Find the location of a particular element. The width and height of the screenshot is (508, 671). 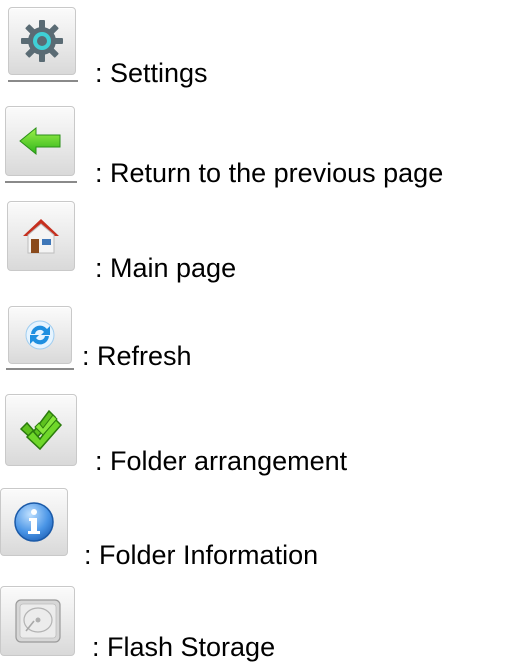

checkmarks-icon is located at coordinates (41, 430).